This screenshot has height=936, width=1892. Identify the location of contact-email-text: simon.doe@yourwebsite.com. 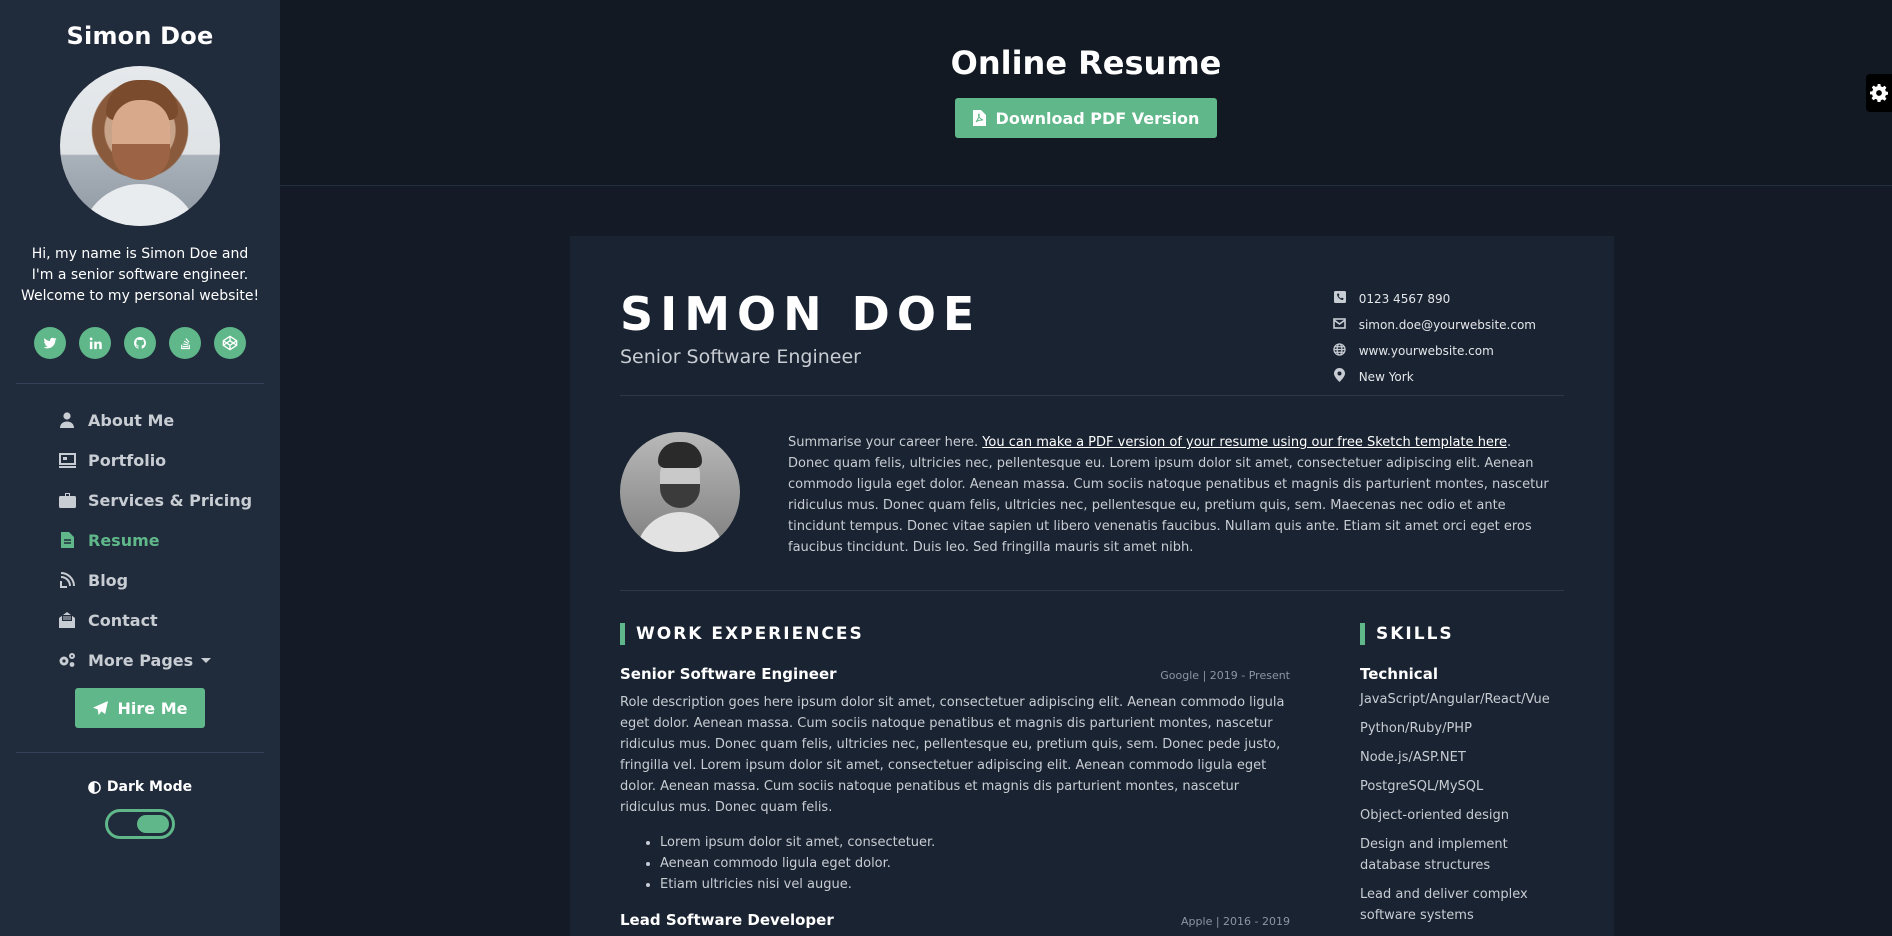
(1447, 325).